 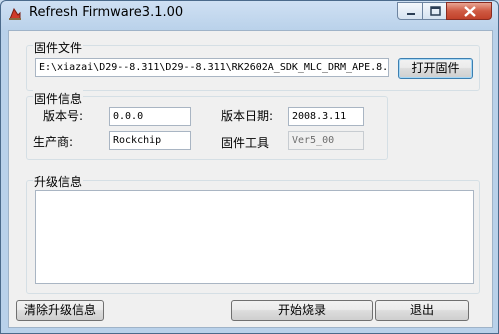 I want to click on maximize-button, so click(x=434, y=11).